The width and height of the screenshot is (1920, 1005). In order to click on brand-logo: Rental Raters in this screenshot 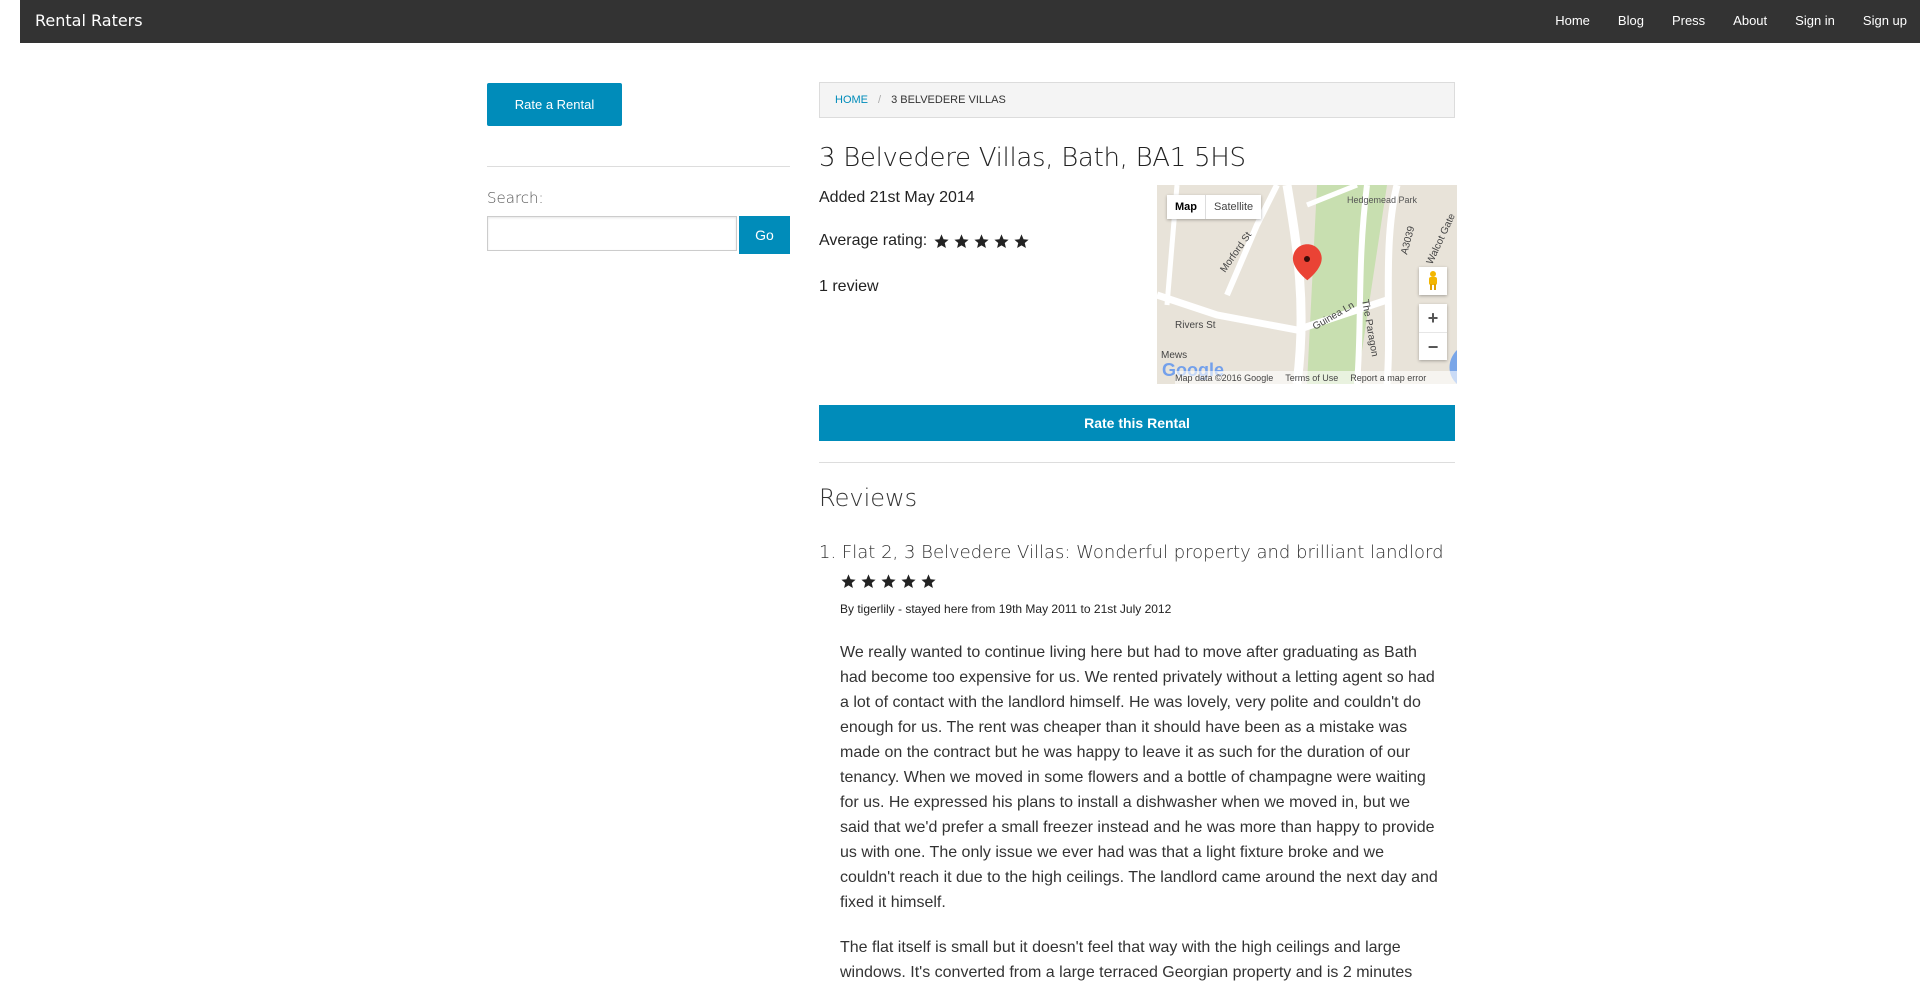, I will do `click(89, 20)`.